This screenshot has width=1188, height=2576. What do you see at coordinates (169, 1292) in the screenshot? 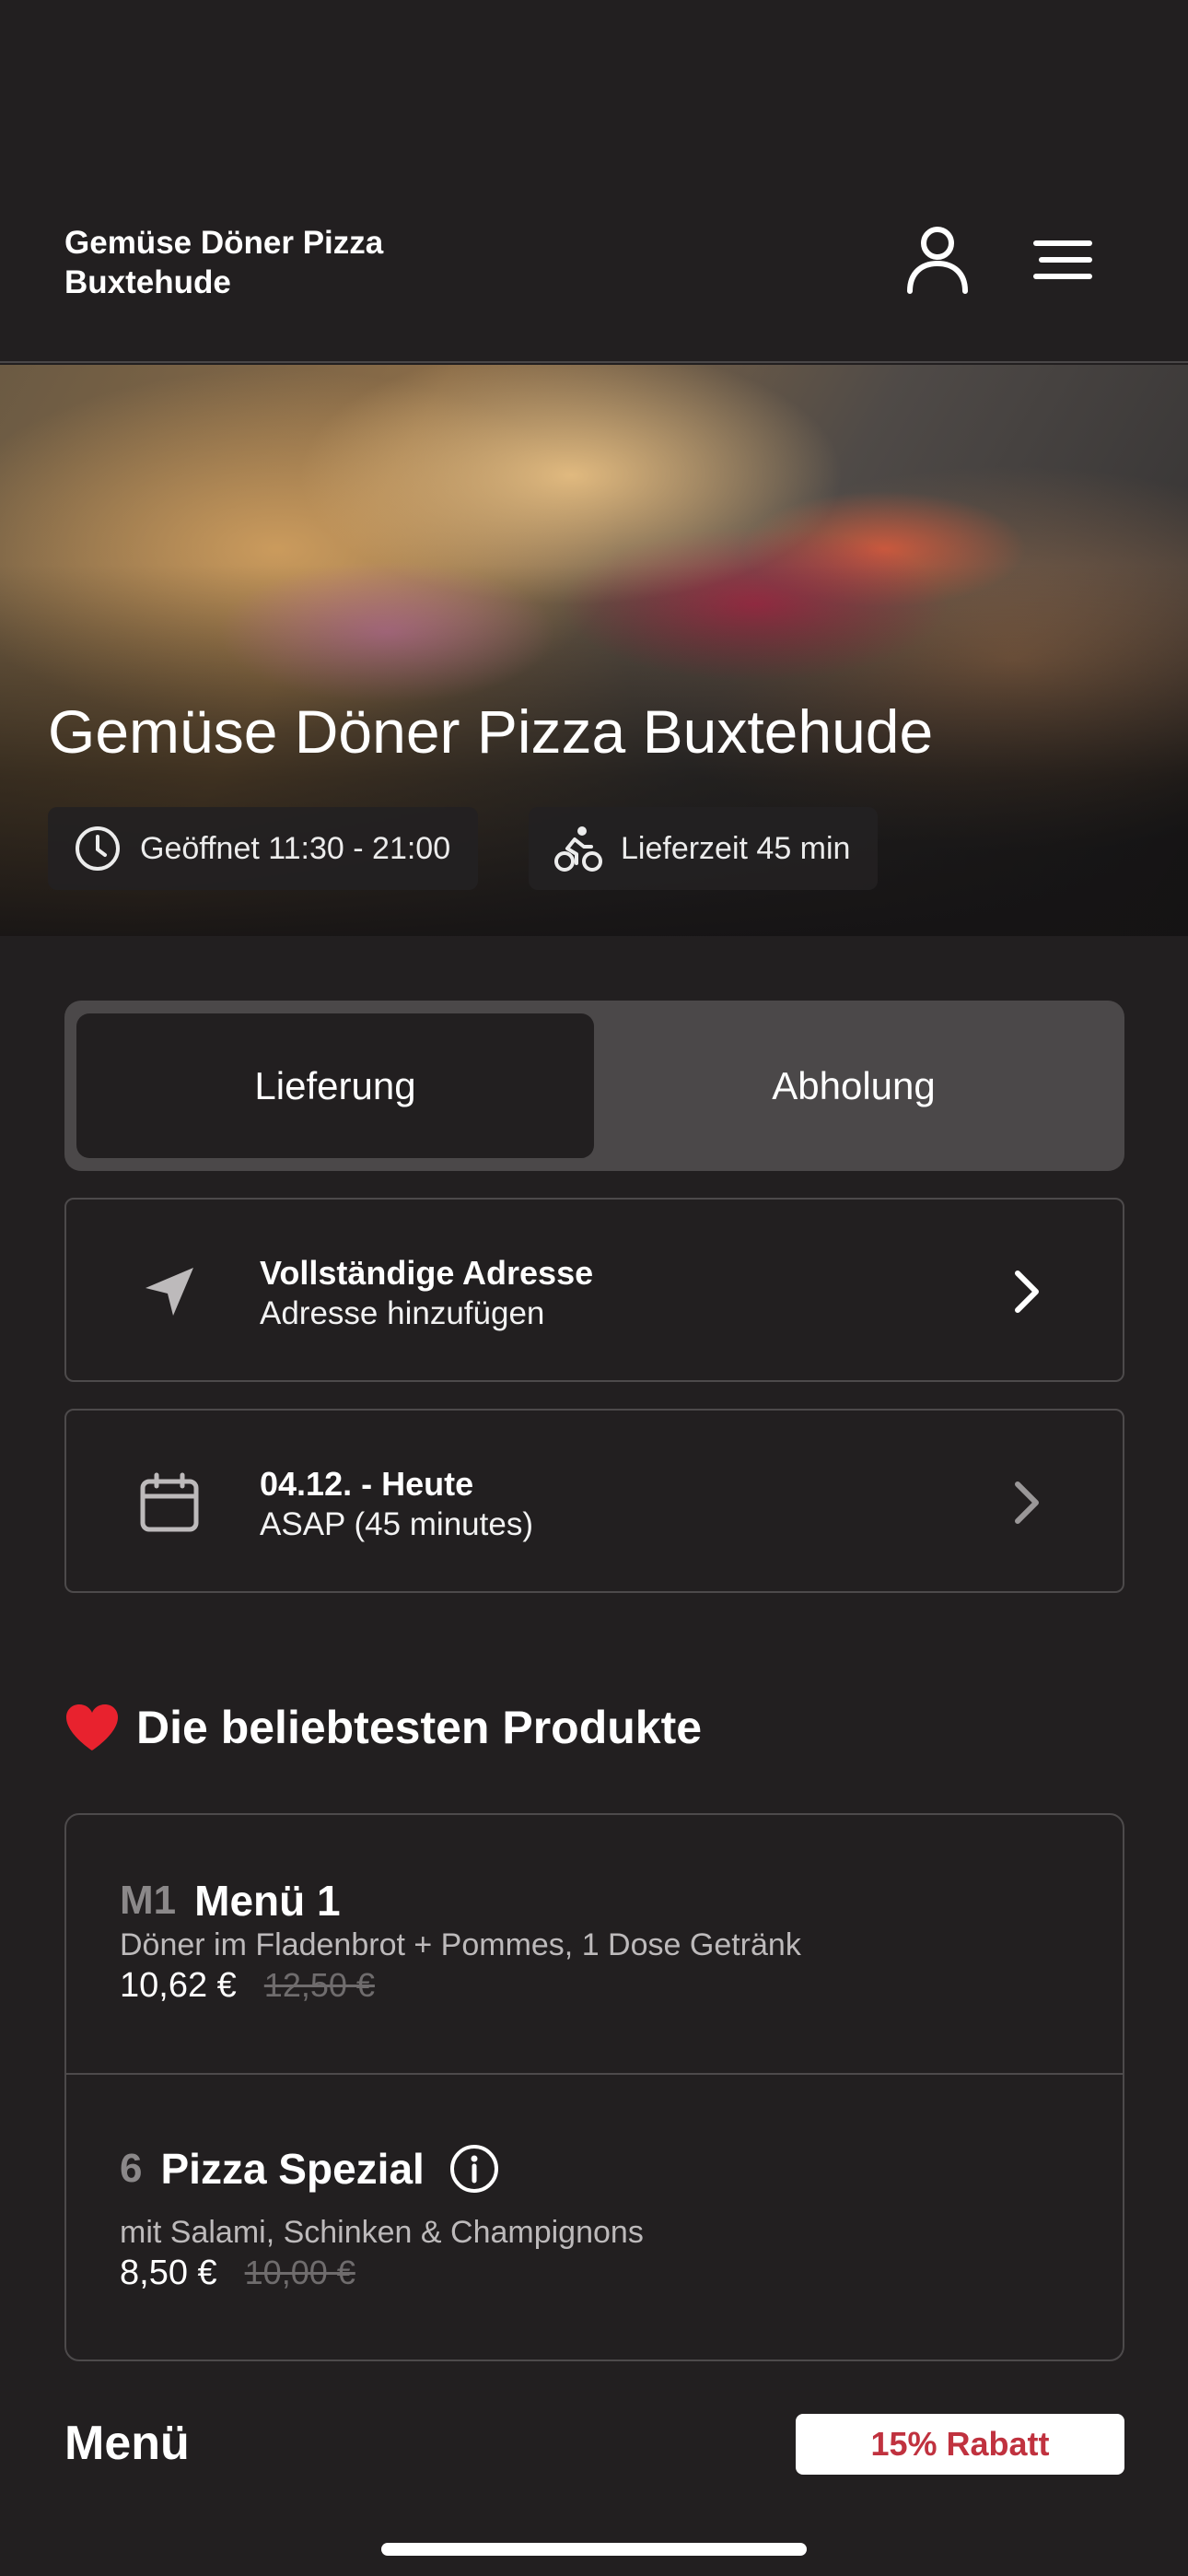
I see `location-arrow-icon` at bounding box center [169, 1292].